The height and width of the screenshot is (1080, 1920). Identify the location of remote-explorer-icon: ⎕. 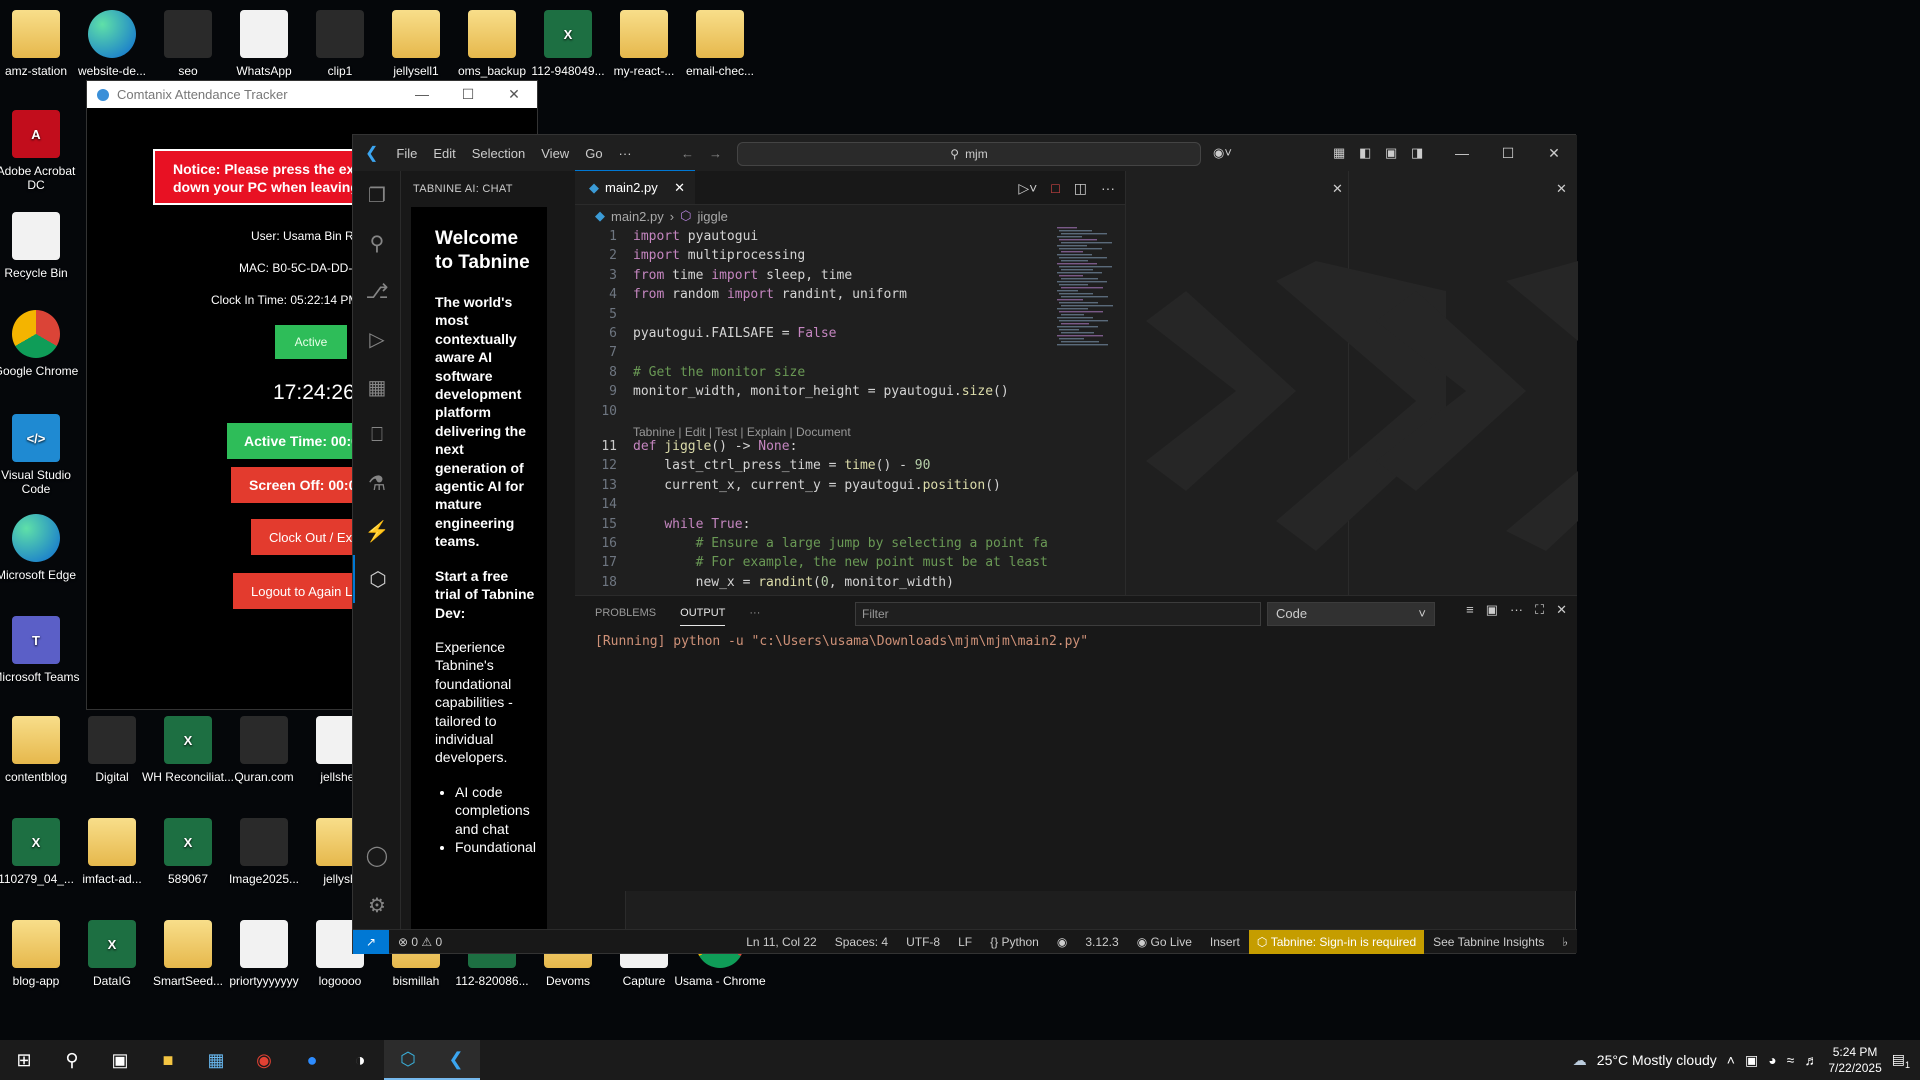
(377, 435).